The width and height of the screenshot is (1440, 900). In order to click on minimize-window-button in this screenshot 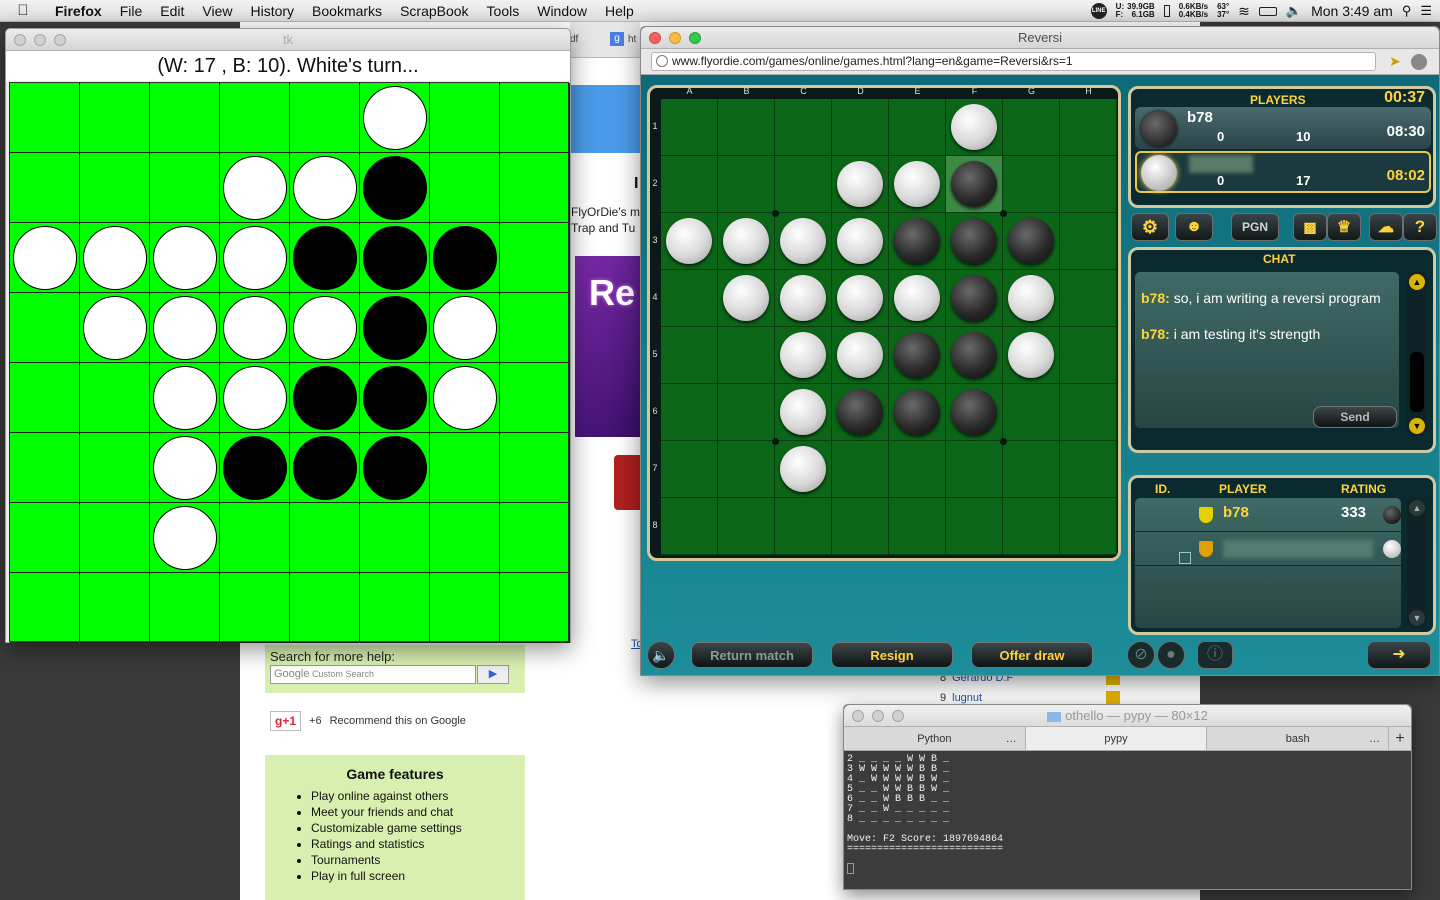, I will do `click(878, 716)`.